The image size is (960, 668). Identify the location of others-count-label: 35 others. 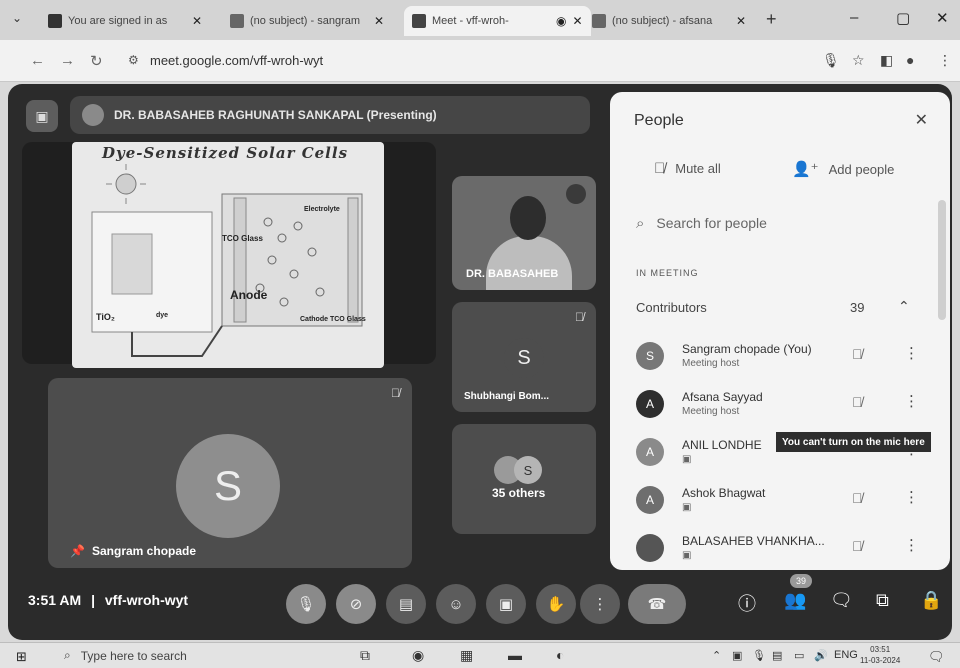
(519, 493).